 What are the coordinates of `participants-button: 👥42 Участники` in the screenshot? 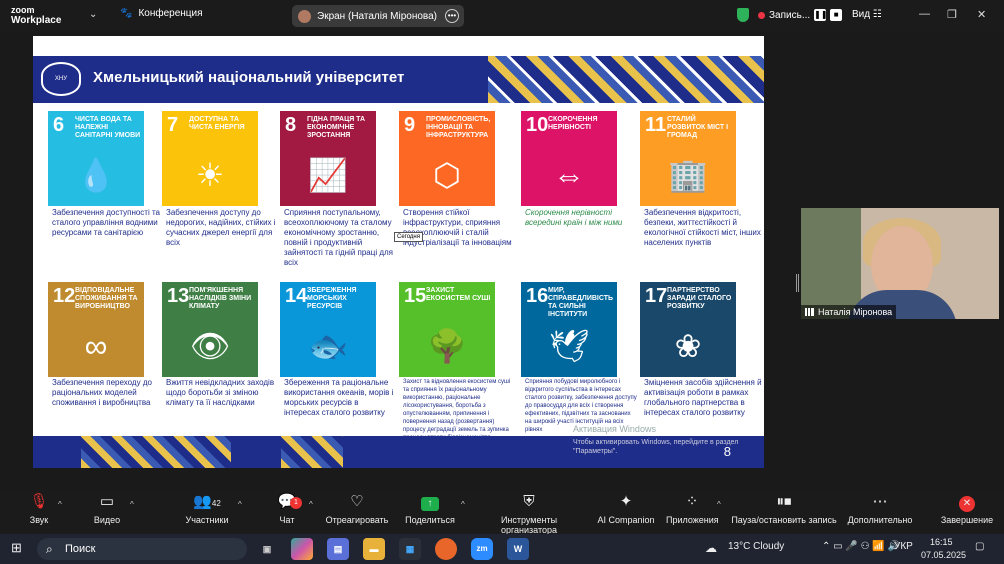 It's located at (207, 507).